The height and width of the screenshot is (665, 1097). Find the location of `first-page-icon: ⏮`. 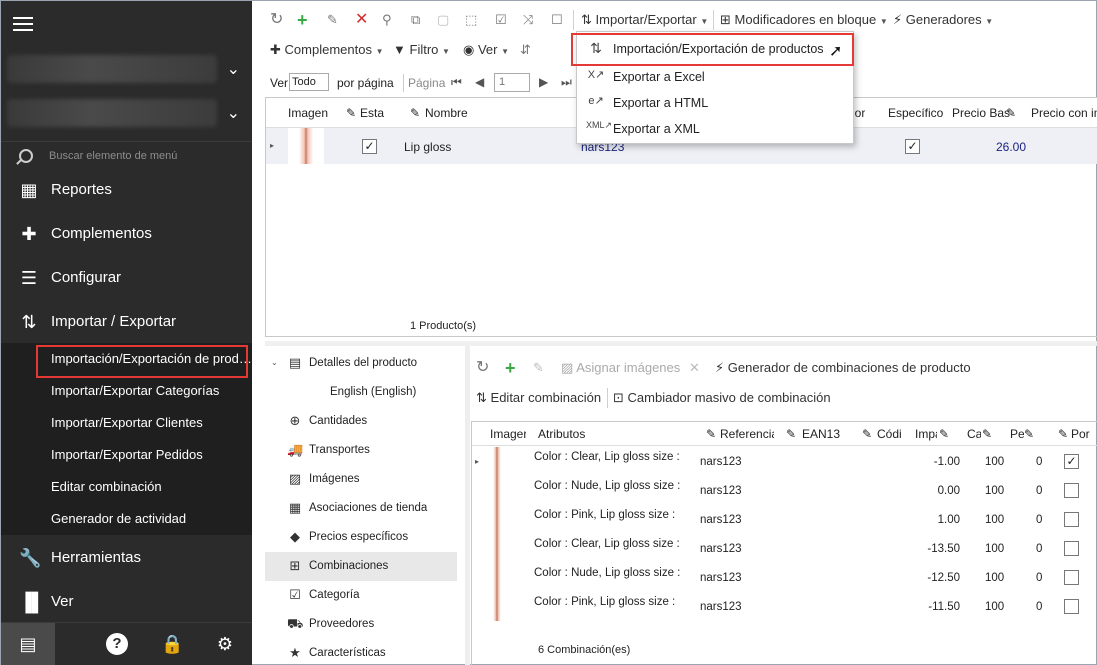

first-page-icon: ⏮ is located at coordinates (456, 82).